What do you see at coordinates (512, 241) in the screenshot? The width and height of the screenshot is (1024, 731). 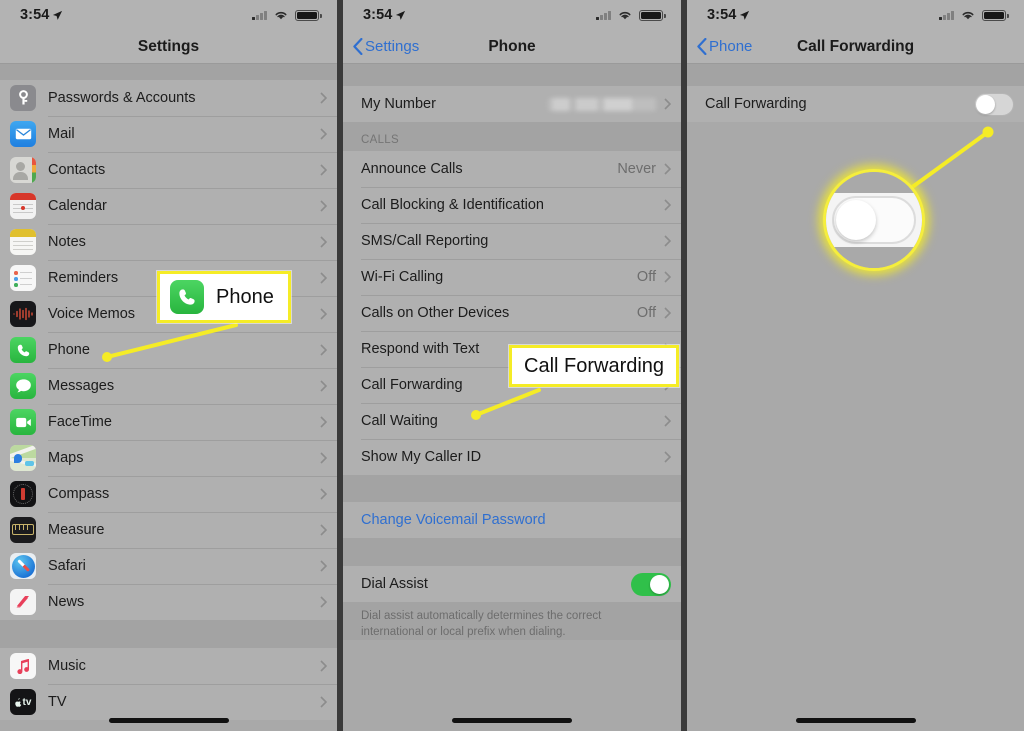 I see `row-sms-call-reporting: SMS/Call Reporting` at bounding box center [512, 241].